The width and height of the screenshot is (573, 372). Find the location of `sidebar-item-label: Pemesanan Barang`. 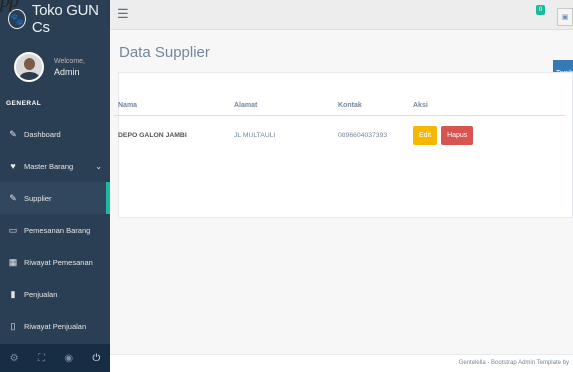

sidebar-item-label: Pemesanan Barang is located at coordinates (57, 230).